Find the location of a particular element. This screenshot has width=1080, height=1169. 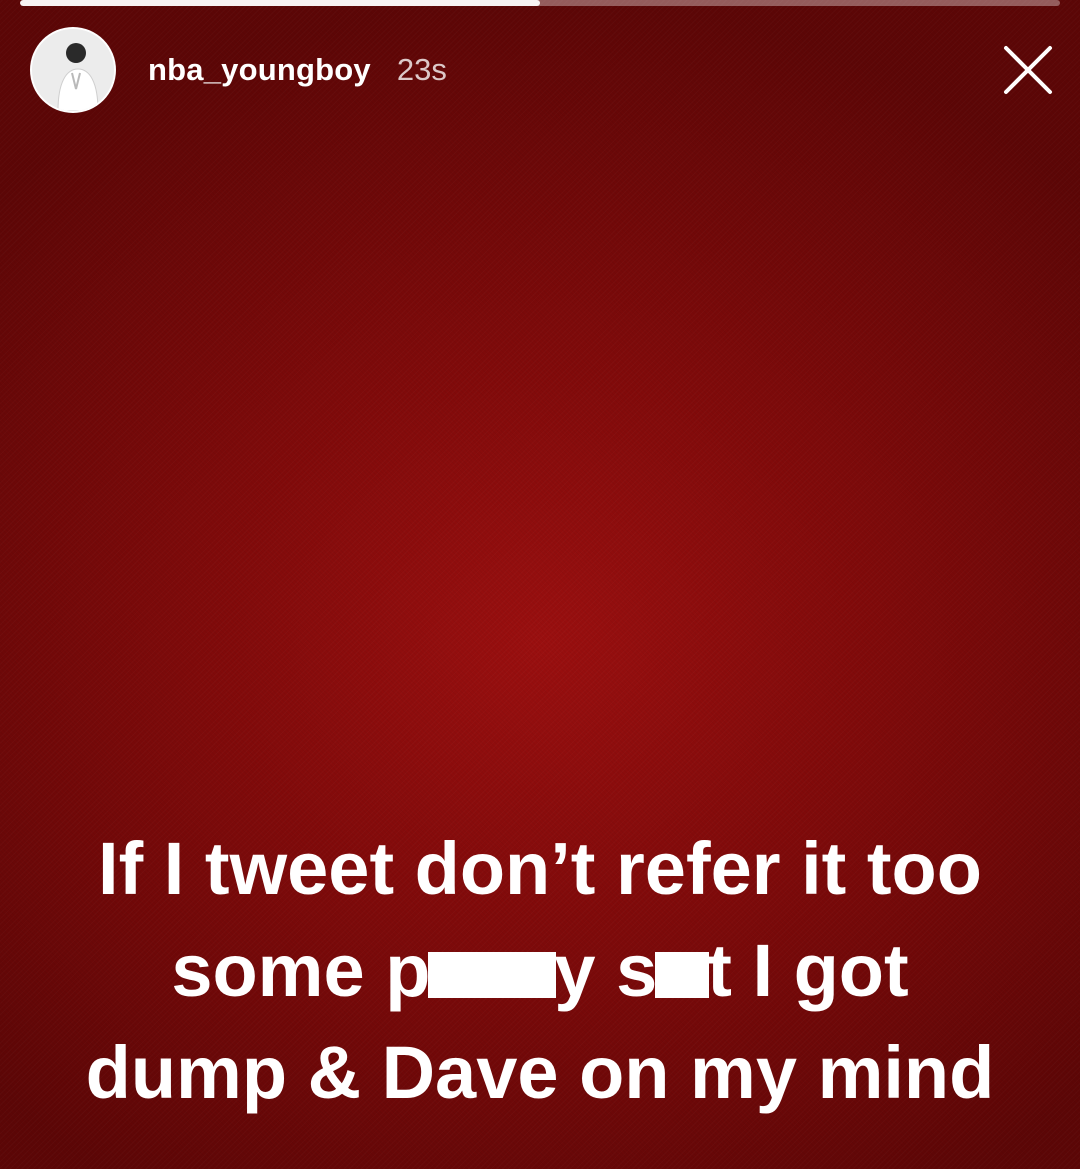

post-time: 23s is located at coordinates (421, 69).